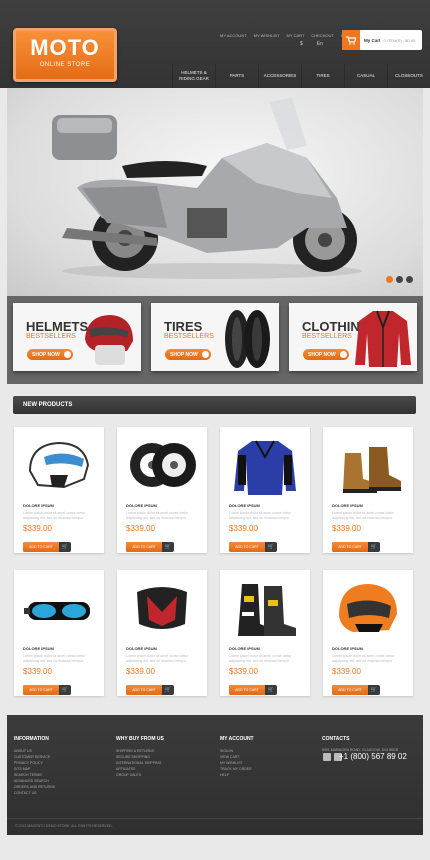 The width and height of the screenshot is (430, 860). What do you see at coordinates (279, 76) in the screenshot?
I see `nav-item-accessories: ACCESSORIES` at bounding box center [279, 76].